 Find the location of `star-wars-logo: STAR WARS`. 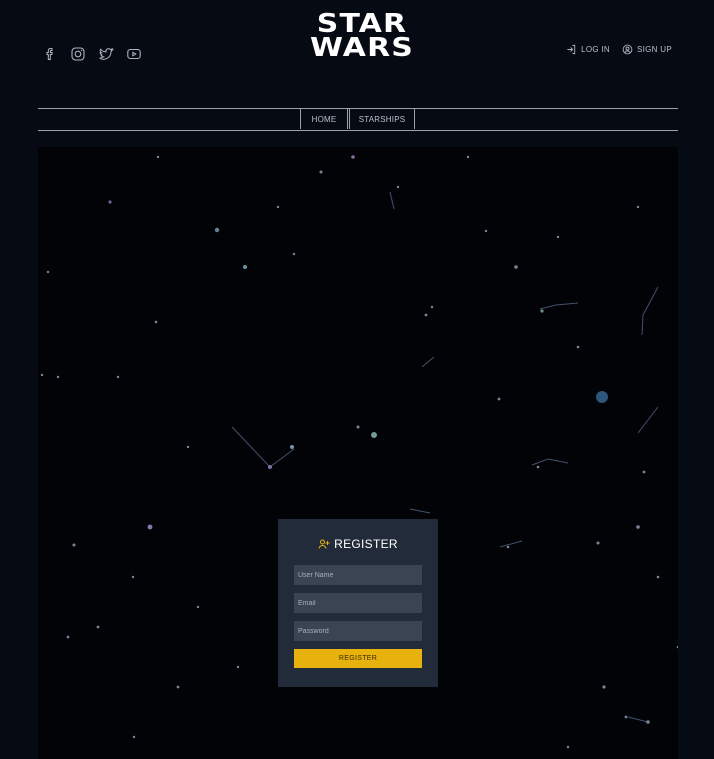

star-wars-logo: STAR WARS is located at coordinates (362, 38).